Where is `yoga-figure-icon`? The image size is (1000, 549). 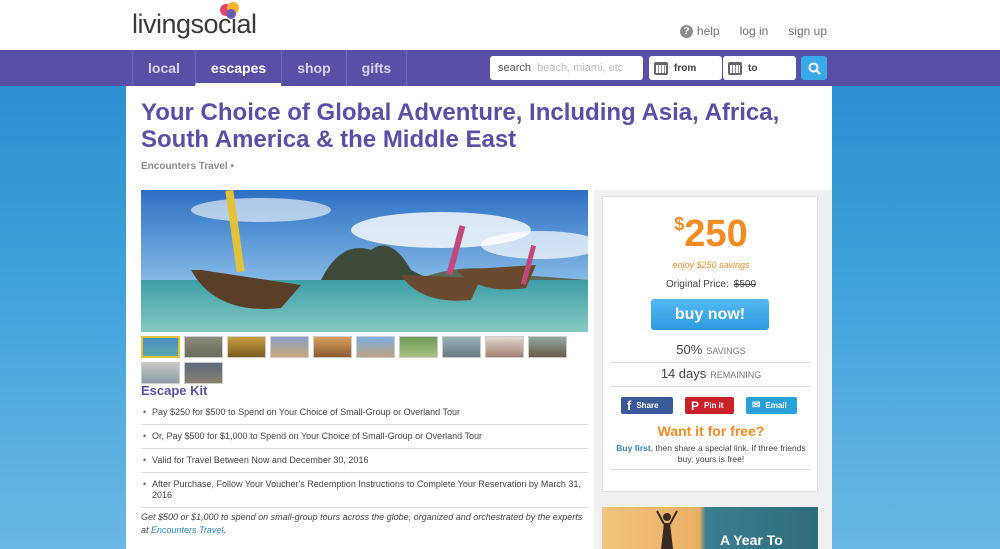 yoga-figure-icon is located at coordinates (667, 529).